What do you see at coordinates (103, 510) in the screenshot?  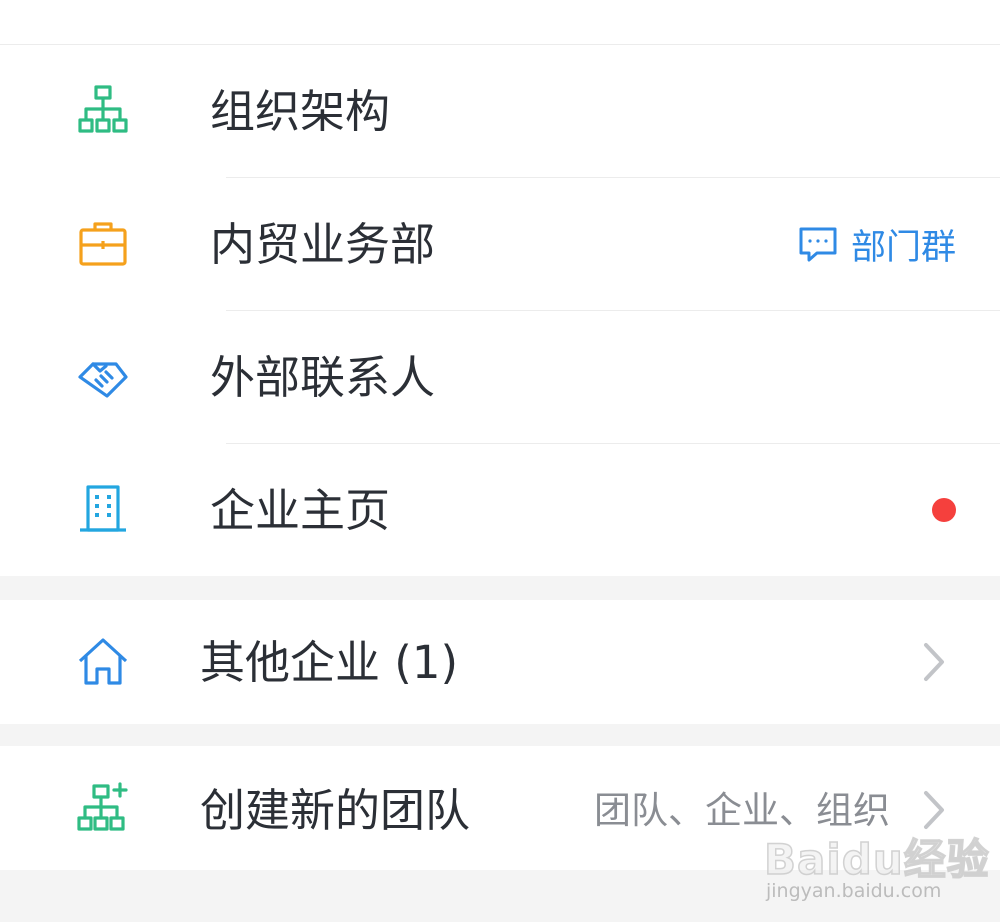 I see `building-icon` at bounding box center [103, 510].